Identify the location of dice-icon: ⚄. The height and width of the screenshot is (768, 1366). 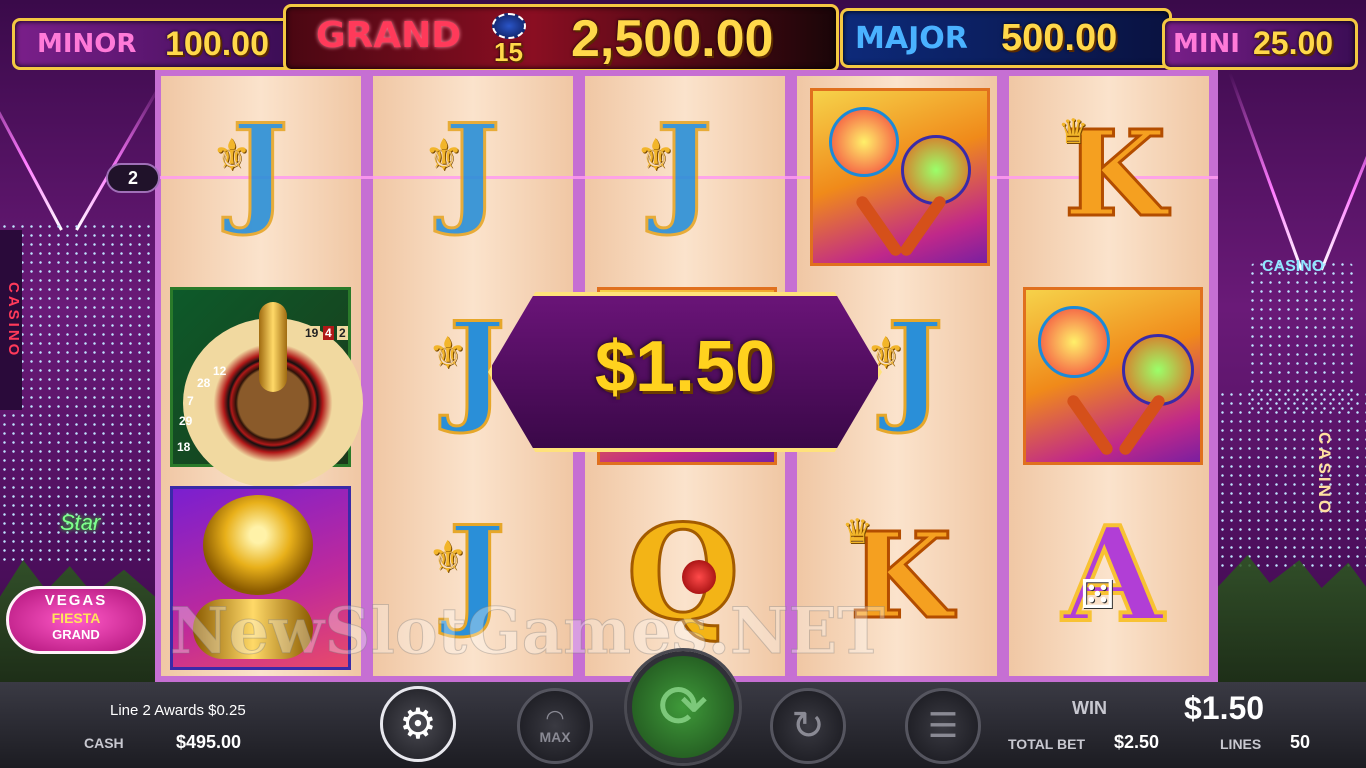
(1097, 595).